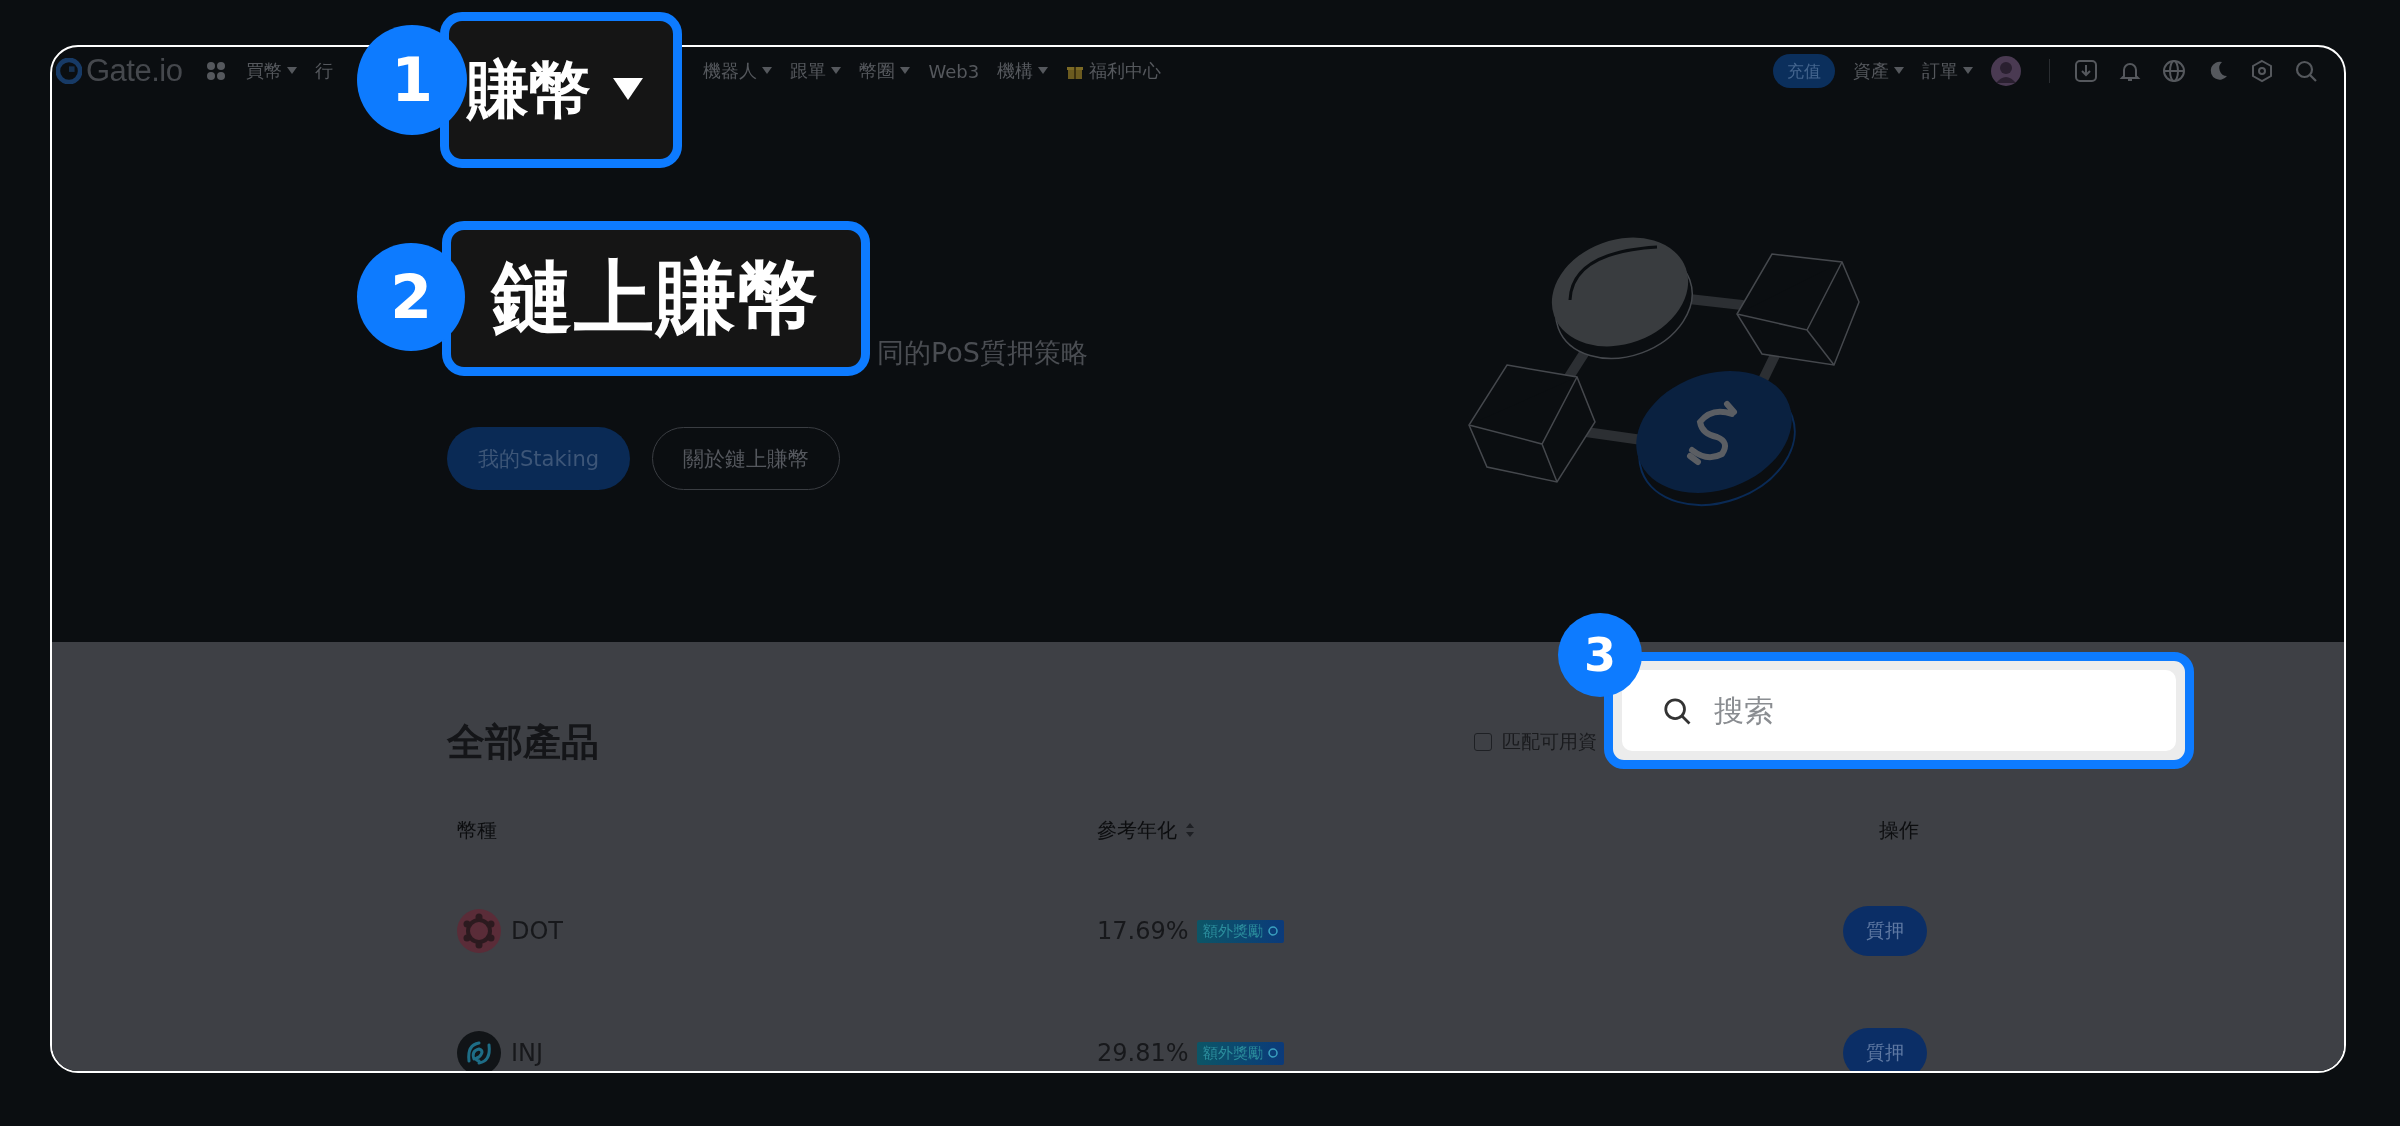 The height and width of the screenshot is (1126, 2400). Describe the element at coordinates (2086, 71) in the screenshot. I see `download-icon` at that location.